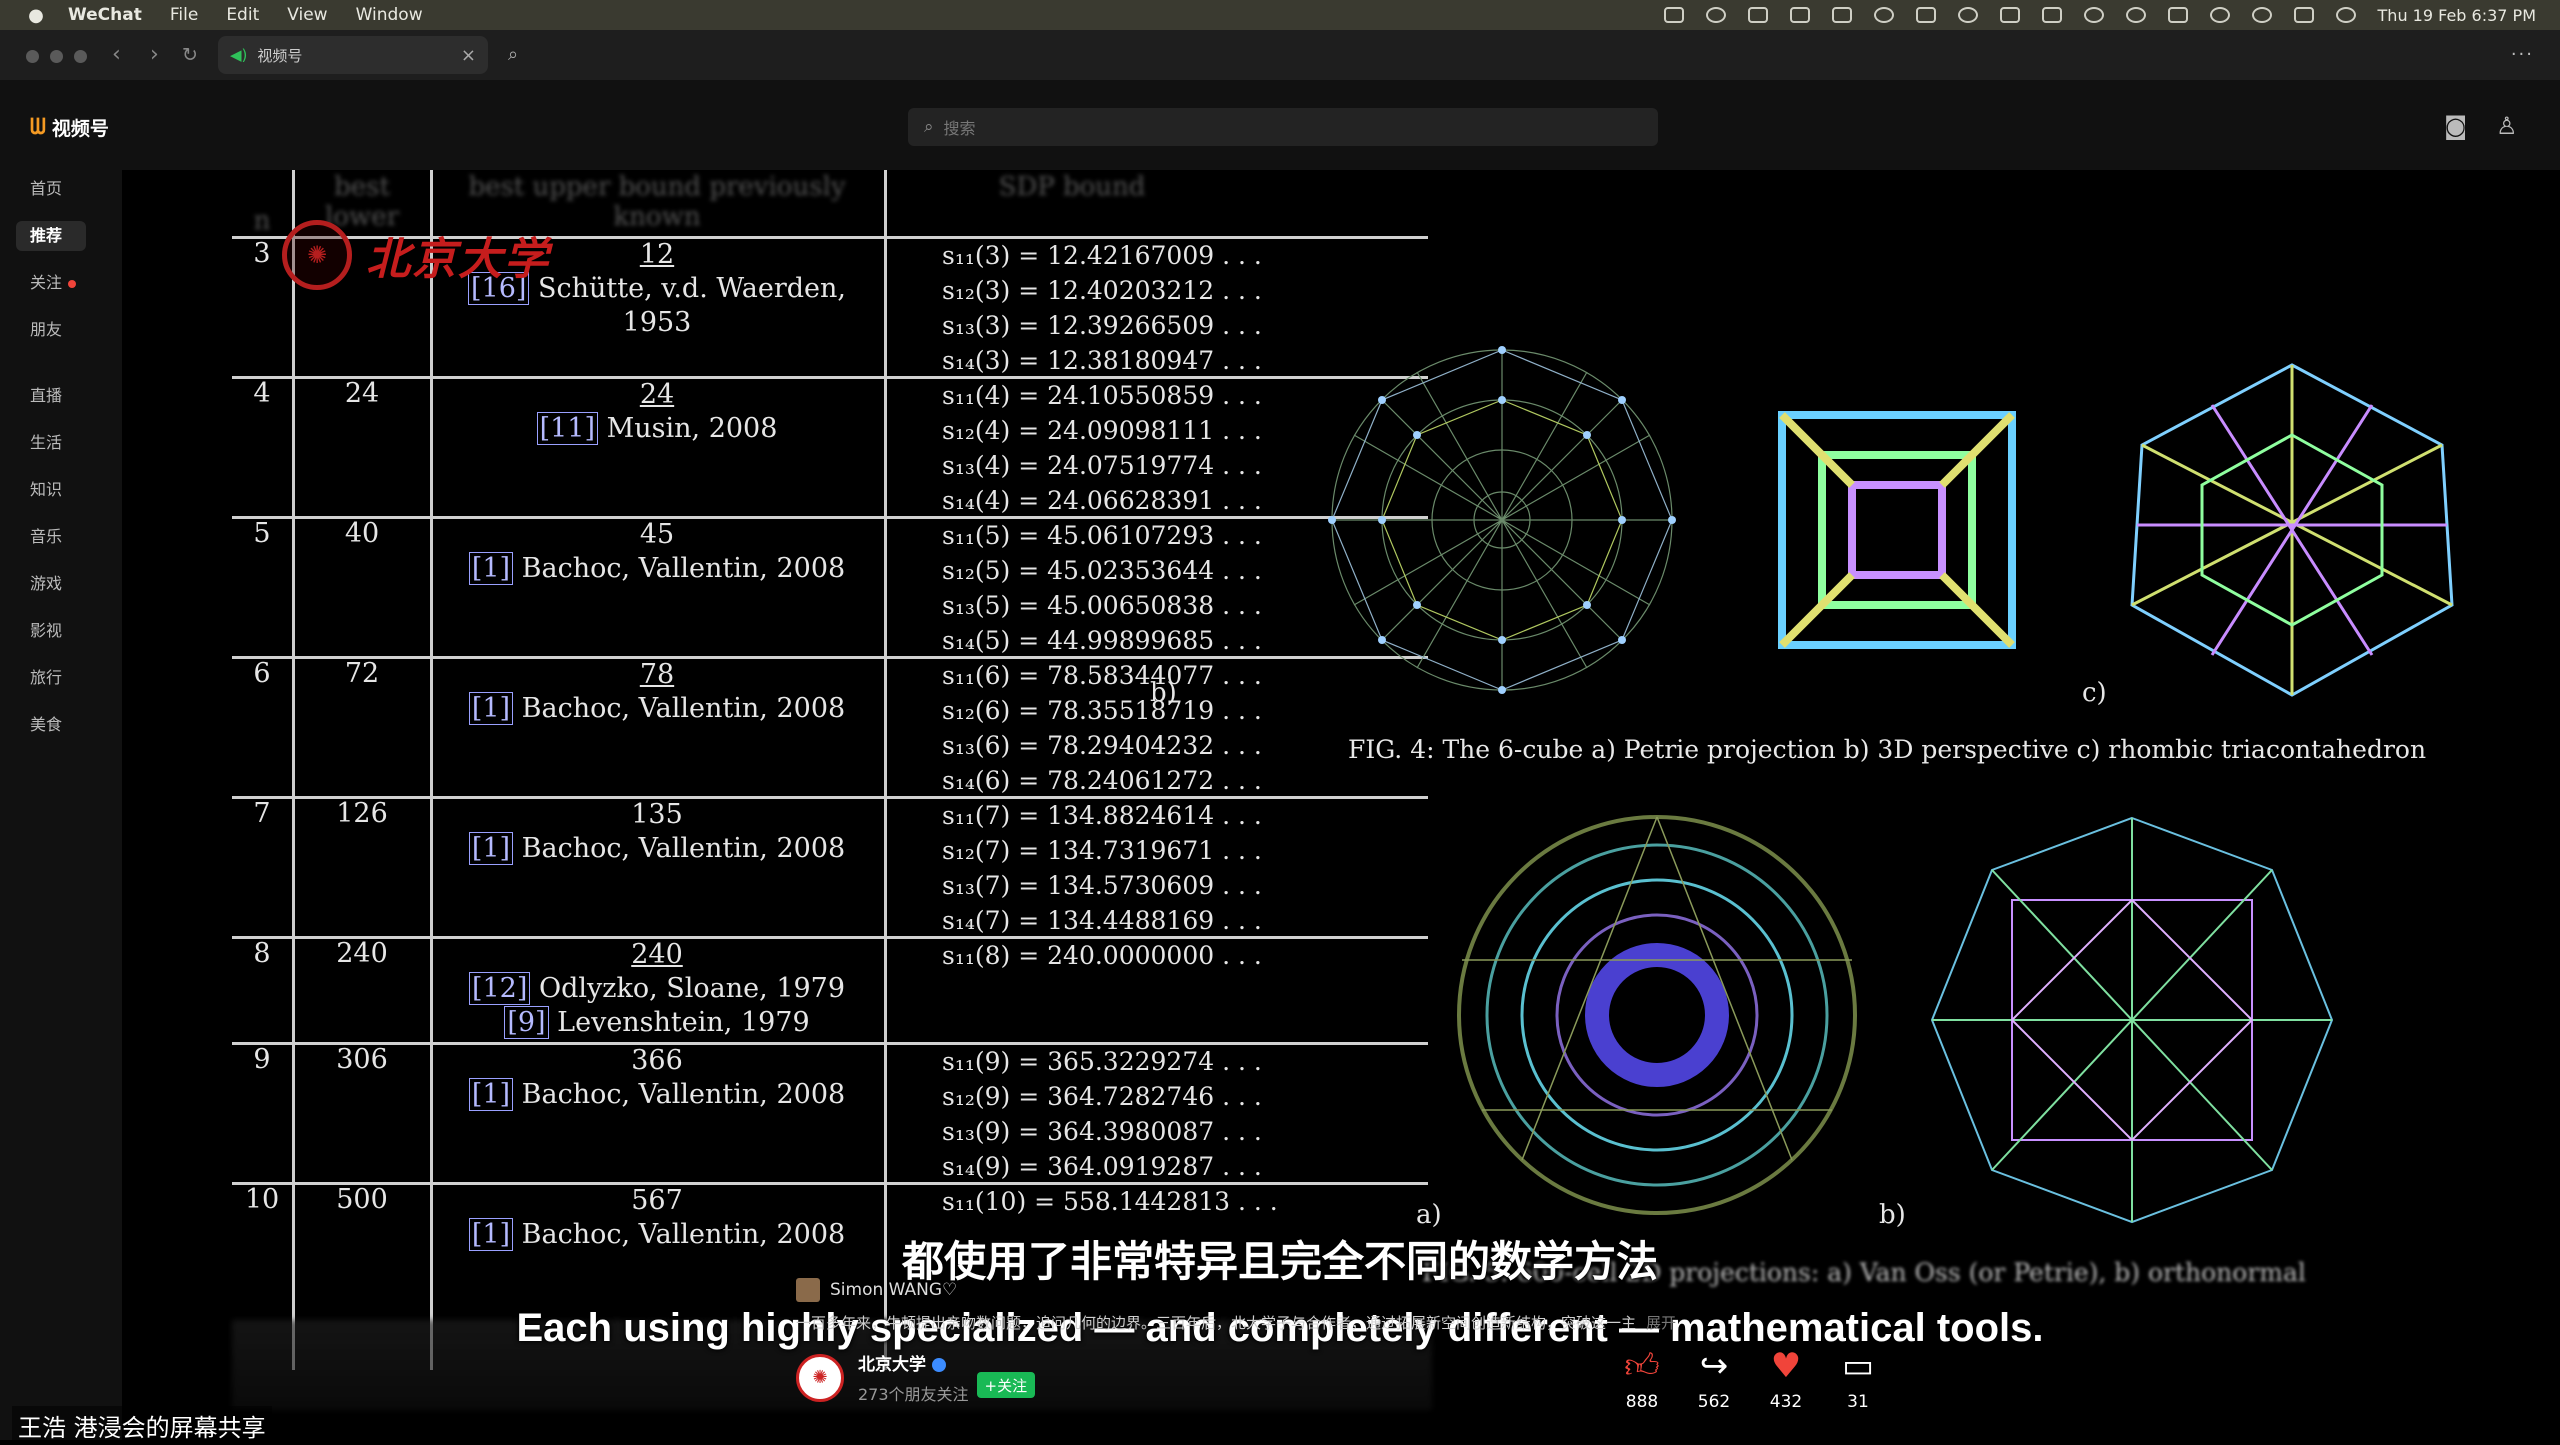  What do you see at coordinates (80, 56) in the screenshot?
I see `window-zoom-button` at bounding box center [80, 56].